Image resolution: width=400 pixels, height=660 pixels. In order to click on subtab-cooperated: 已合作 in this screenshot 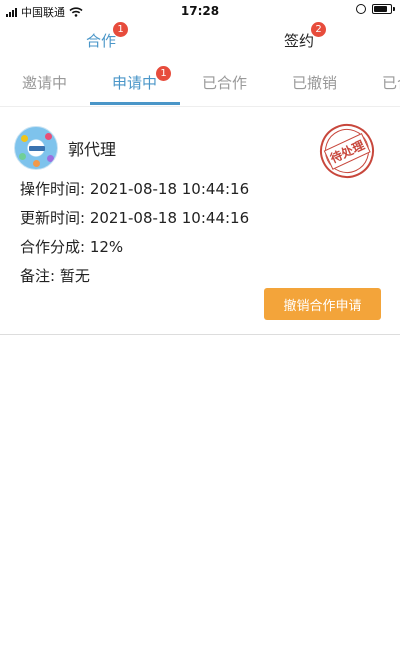, I will do `click(224, 82)`.